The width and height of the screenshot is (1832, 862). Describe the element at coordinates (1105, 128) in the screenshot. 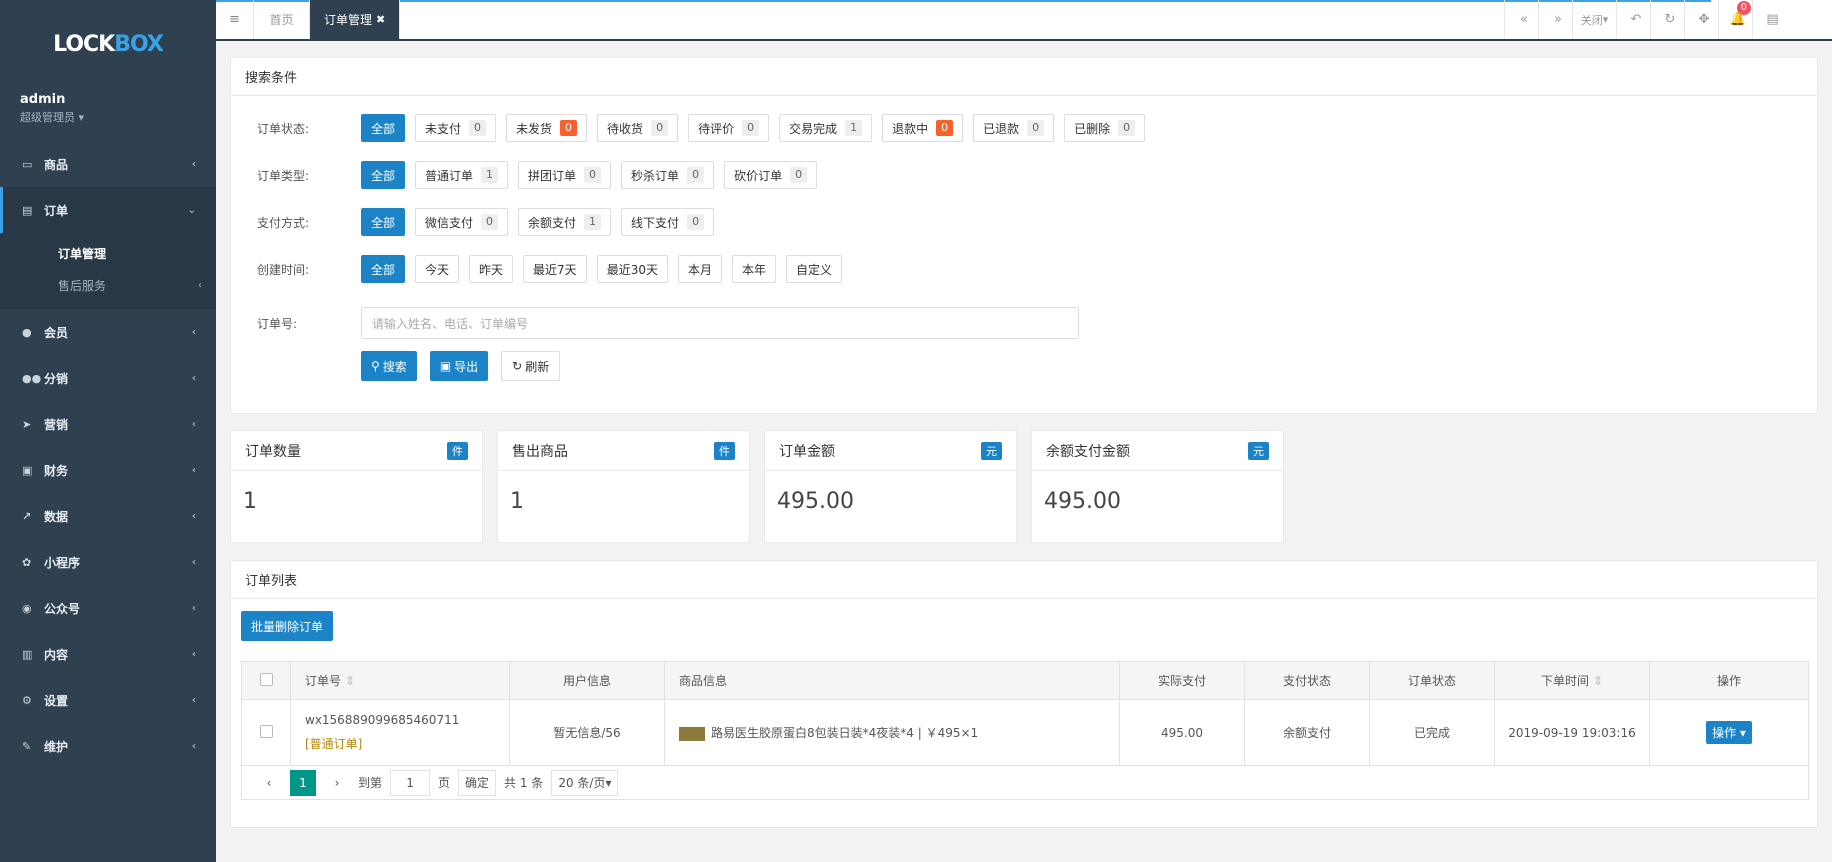

I see `filter-option: 已删除 0` at that location.